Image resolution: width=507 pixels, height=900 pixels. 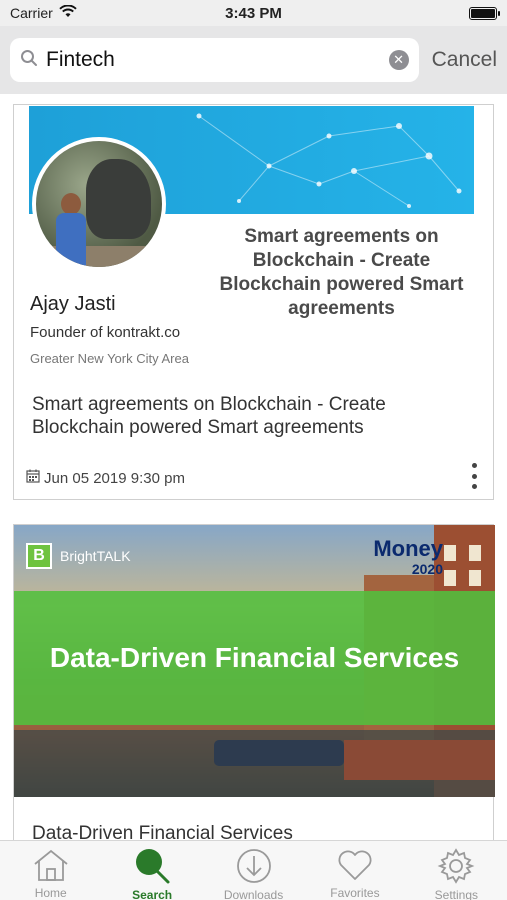 I want to click on tab-bar: Home Search Downloads Favorites Settings, so click(x=253, y=870).